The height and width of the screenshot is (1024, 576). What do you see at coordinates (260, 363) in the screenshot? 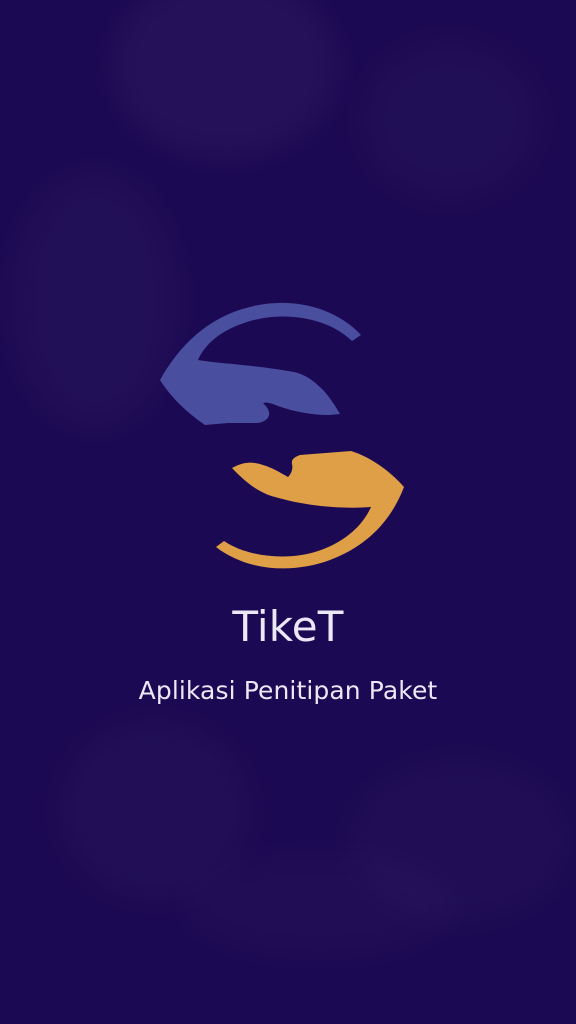
I see `top-hand-shape` at bounding box center [260, 363].